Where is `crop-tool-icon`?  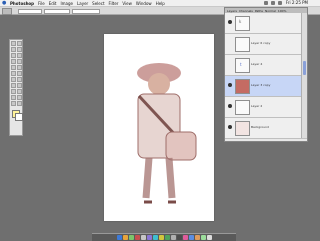 crop-tool-icon is located at coordinates (13, 55).